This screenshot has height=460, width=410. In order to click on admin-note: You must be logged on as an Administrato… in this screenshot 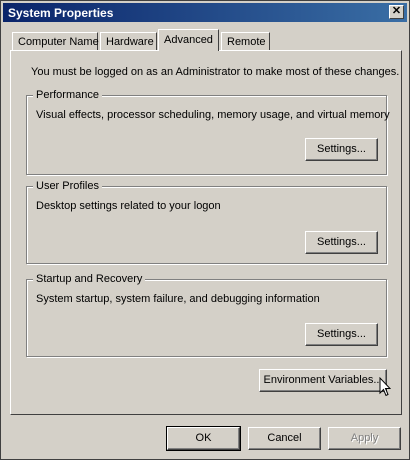, I will do `click(215, 72)`.